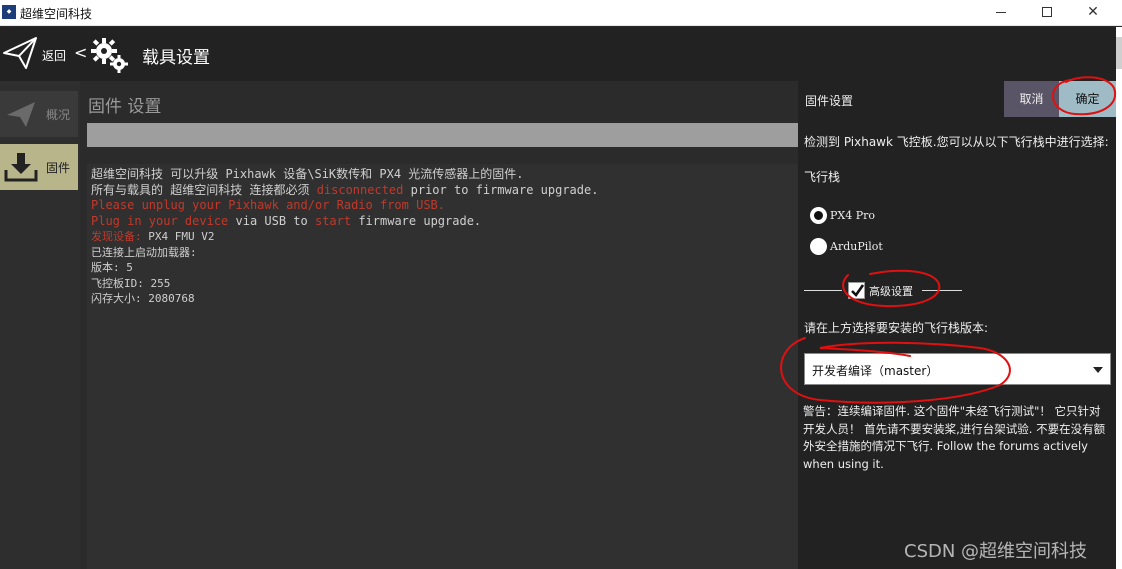  What do you see at coordinates (40, 325) in the screenshot?
I see `sidebar: 概况 固件` at bounding box center [40, 325].